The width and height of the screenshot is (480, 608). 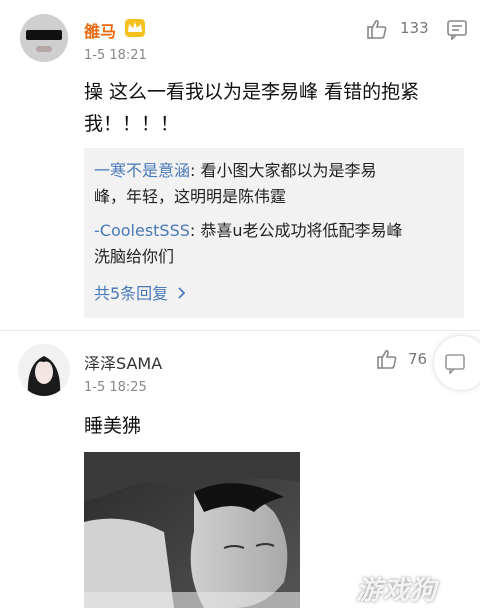 What do you see at coordinates (182, 294) in the screenshot?
I see `chevron-right-icon` at bounding box center [182, 294].